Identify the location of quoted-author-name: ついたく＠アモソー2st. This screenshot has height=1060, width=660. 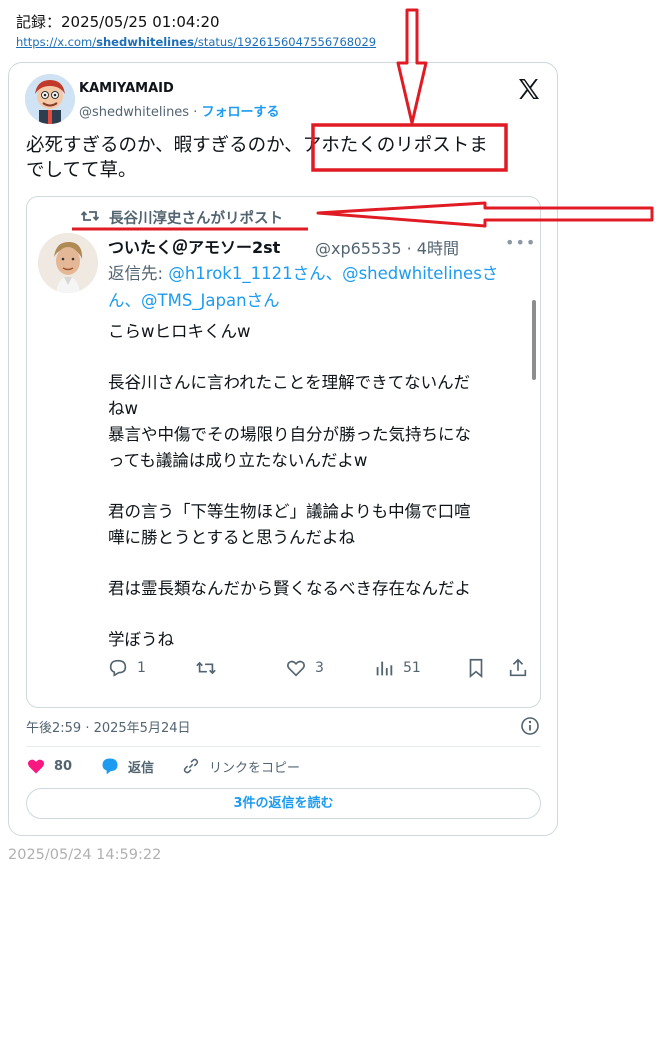
(194, 246).